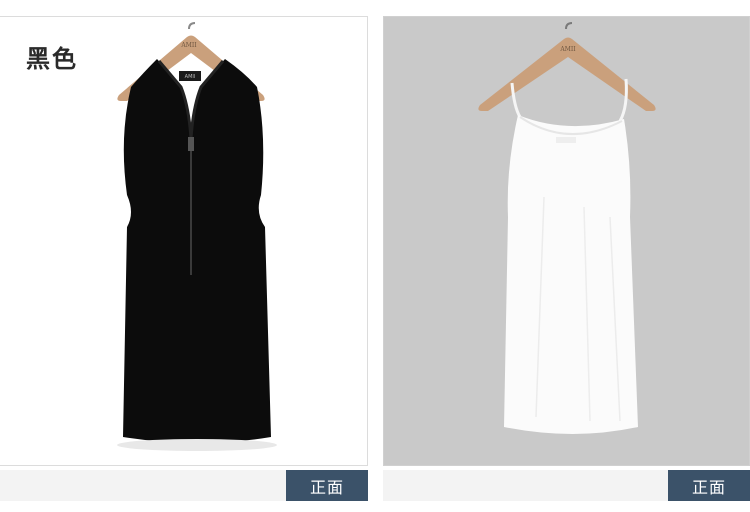  I want to click on hanger-icon: AMII, so click(567, 66).